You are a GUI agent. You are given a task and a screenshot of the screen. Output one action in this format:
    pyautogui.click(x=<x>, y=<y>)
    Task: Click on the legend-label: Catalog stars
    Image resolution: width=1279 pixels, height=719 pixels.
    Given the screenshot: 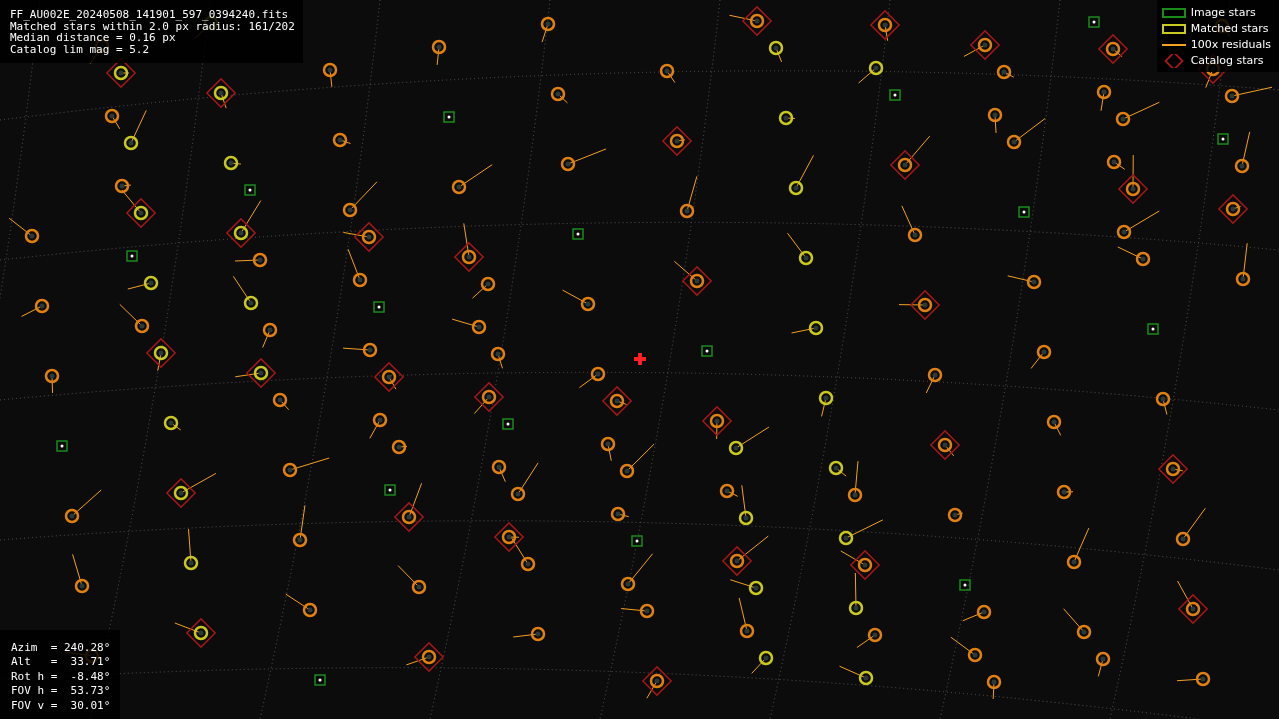 What is the action you would take?
    pyautogui.click(x=1227, y=60)
    